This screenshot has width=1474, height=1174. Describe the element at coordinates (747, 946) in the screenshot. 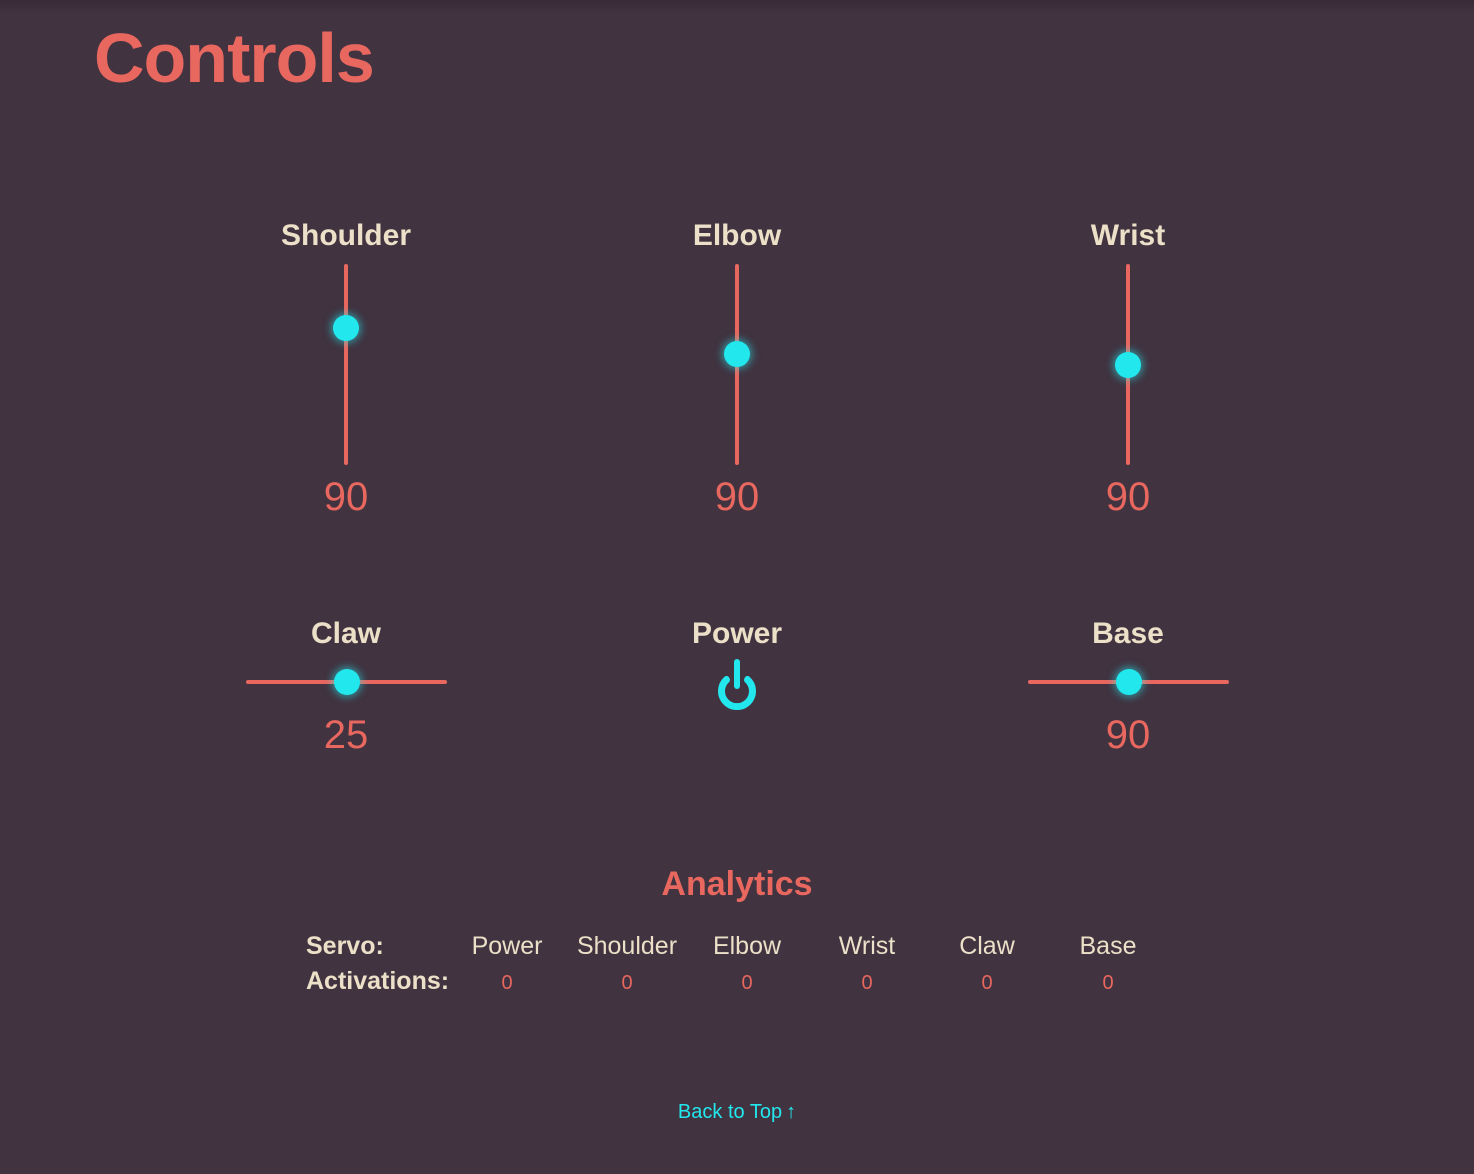

I see `analytics-servo-name: Elbow` at that location.